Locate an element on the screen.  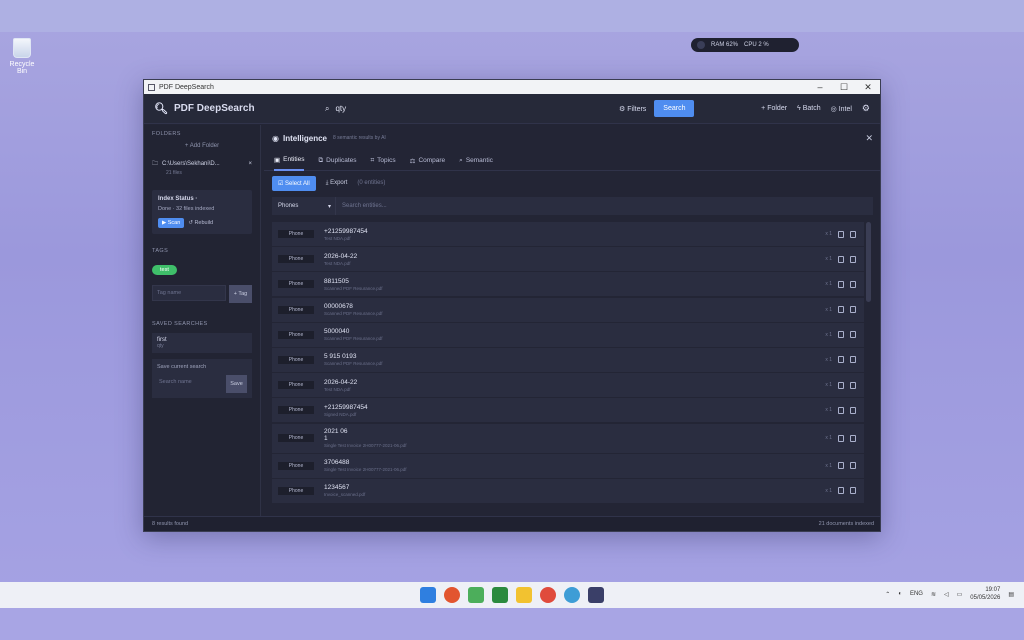
search-input: ⌕ qty is located at coordinates (469, 109).